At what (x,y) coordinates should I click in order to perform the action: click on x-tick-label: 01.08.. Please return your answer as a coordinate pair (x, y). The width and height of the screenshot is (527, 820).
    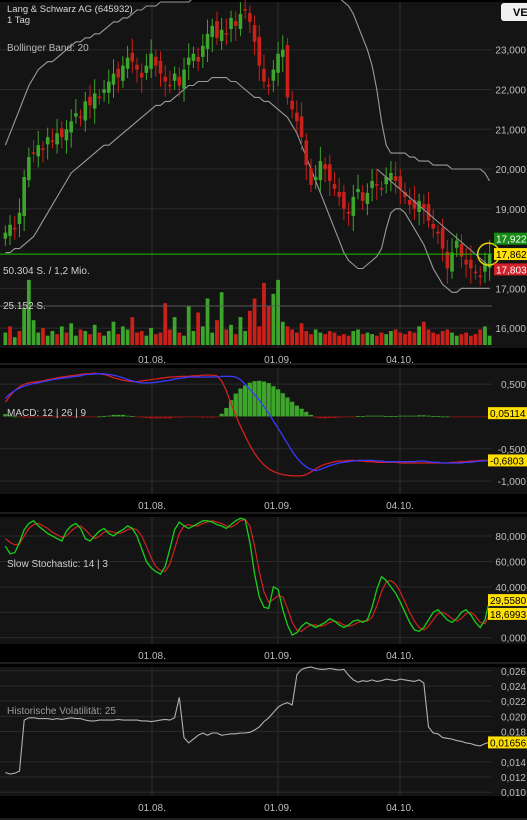
    Looking at the image, I should click on (152, 808).